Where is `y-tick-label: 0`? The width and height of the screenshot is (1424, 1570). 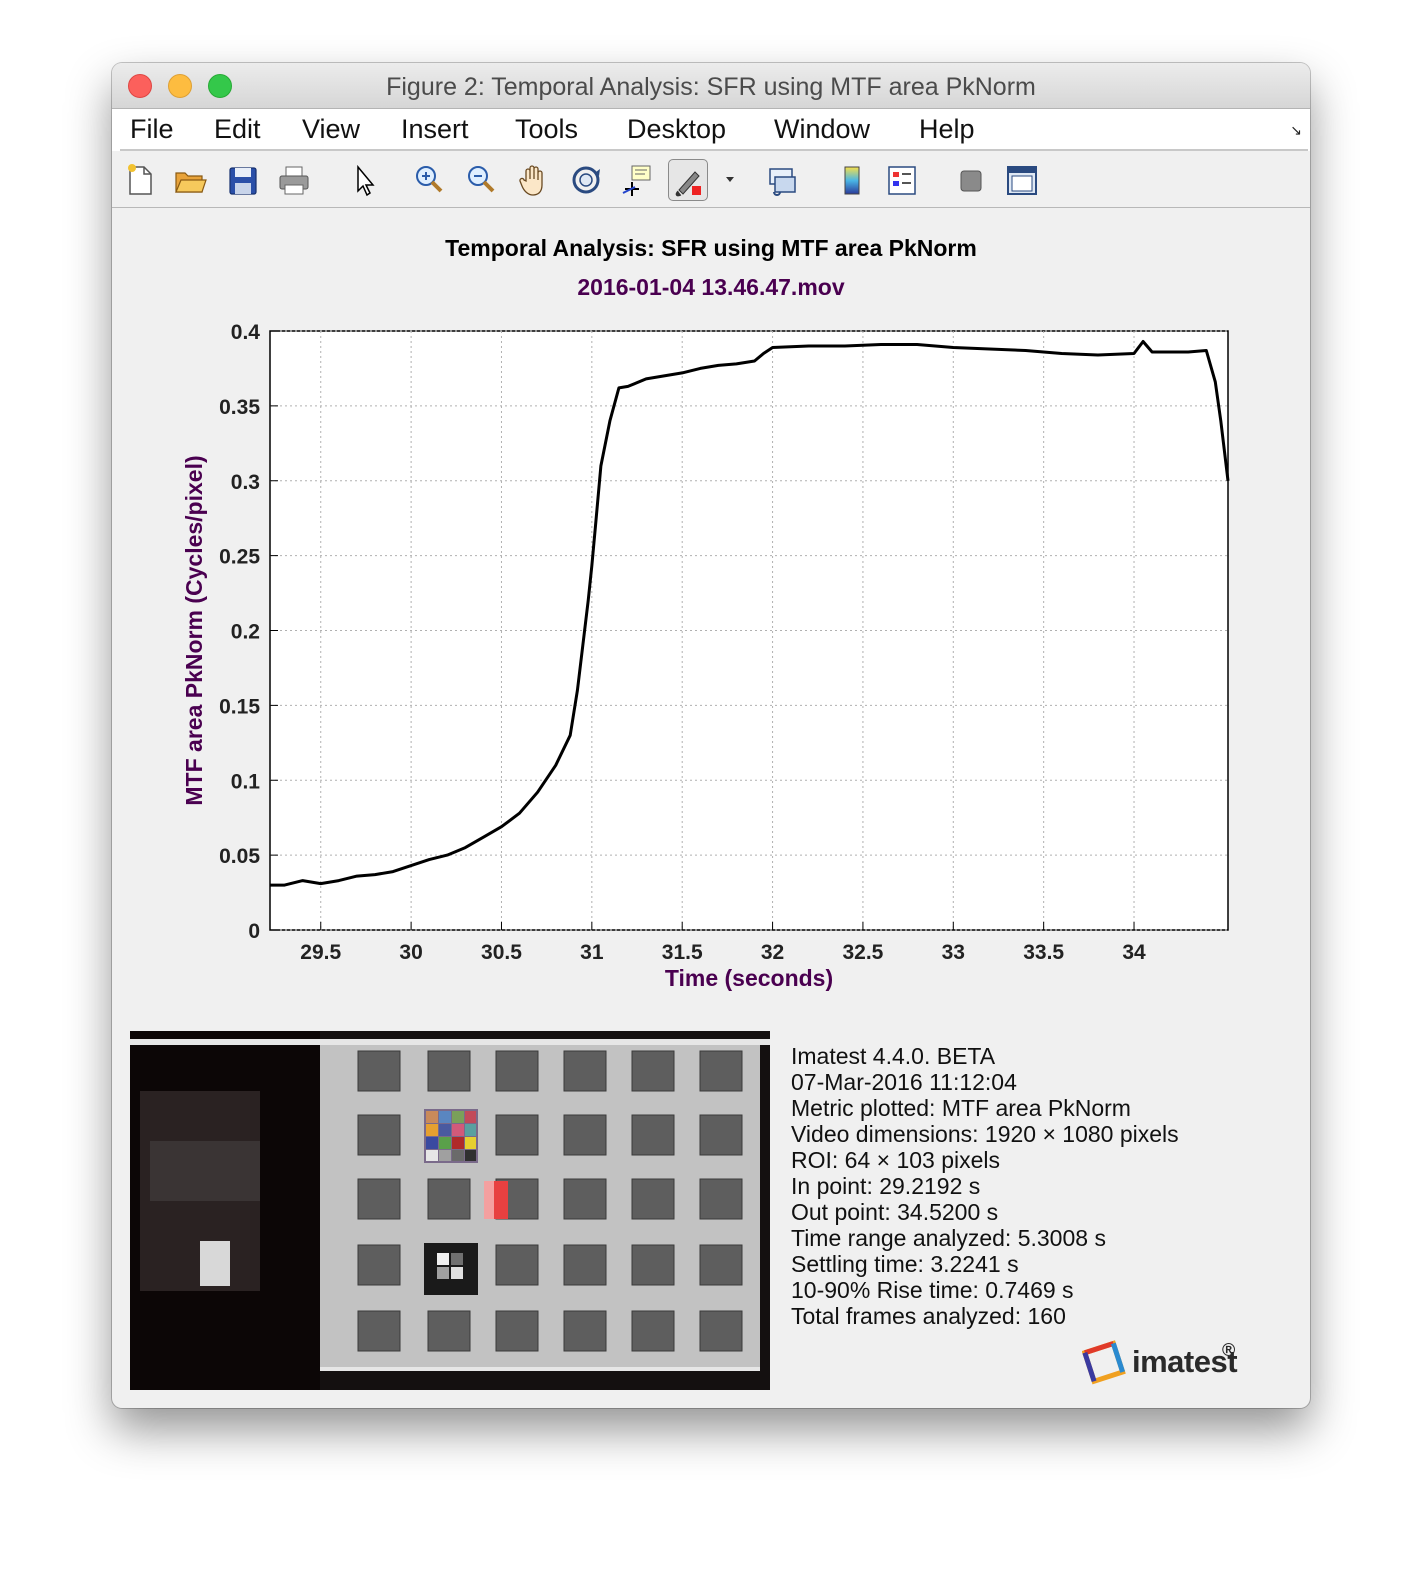 y-tick-label: 0 is located at coordinates (254, 931).